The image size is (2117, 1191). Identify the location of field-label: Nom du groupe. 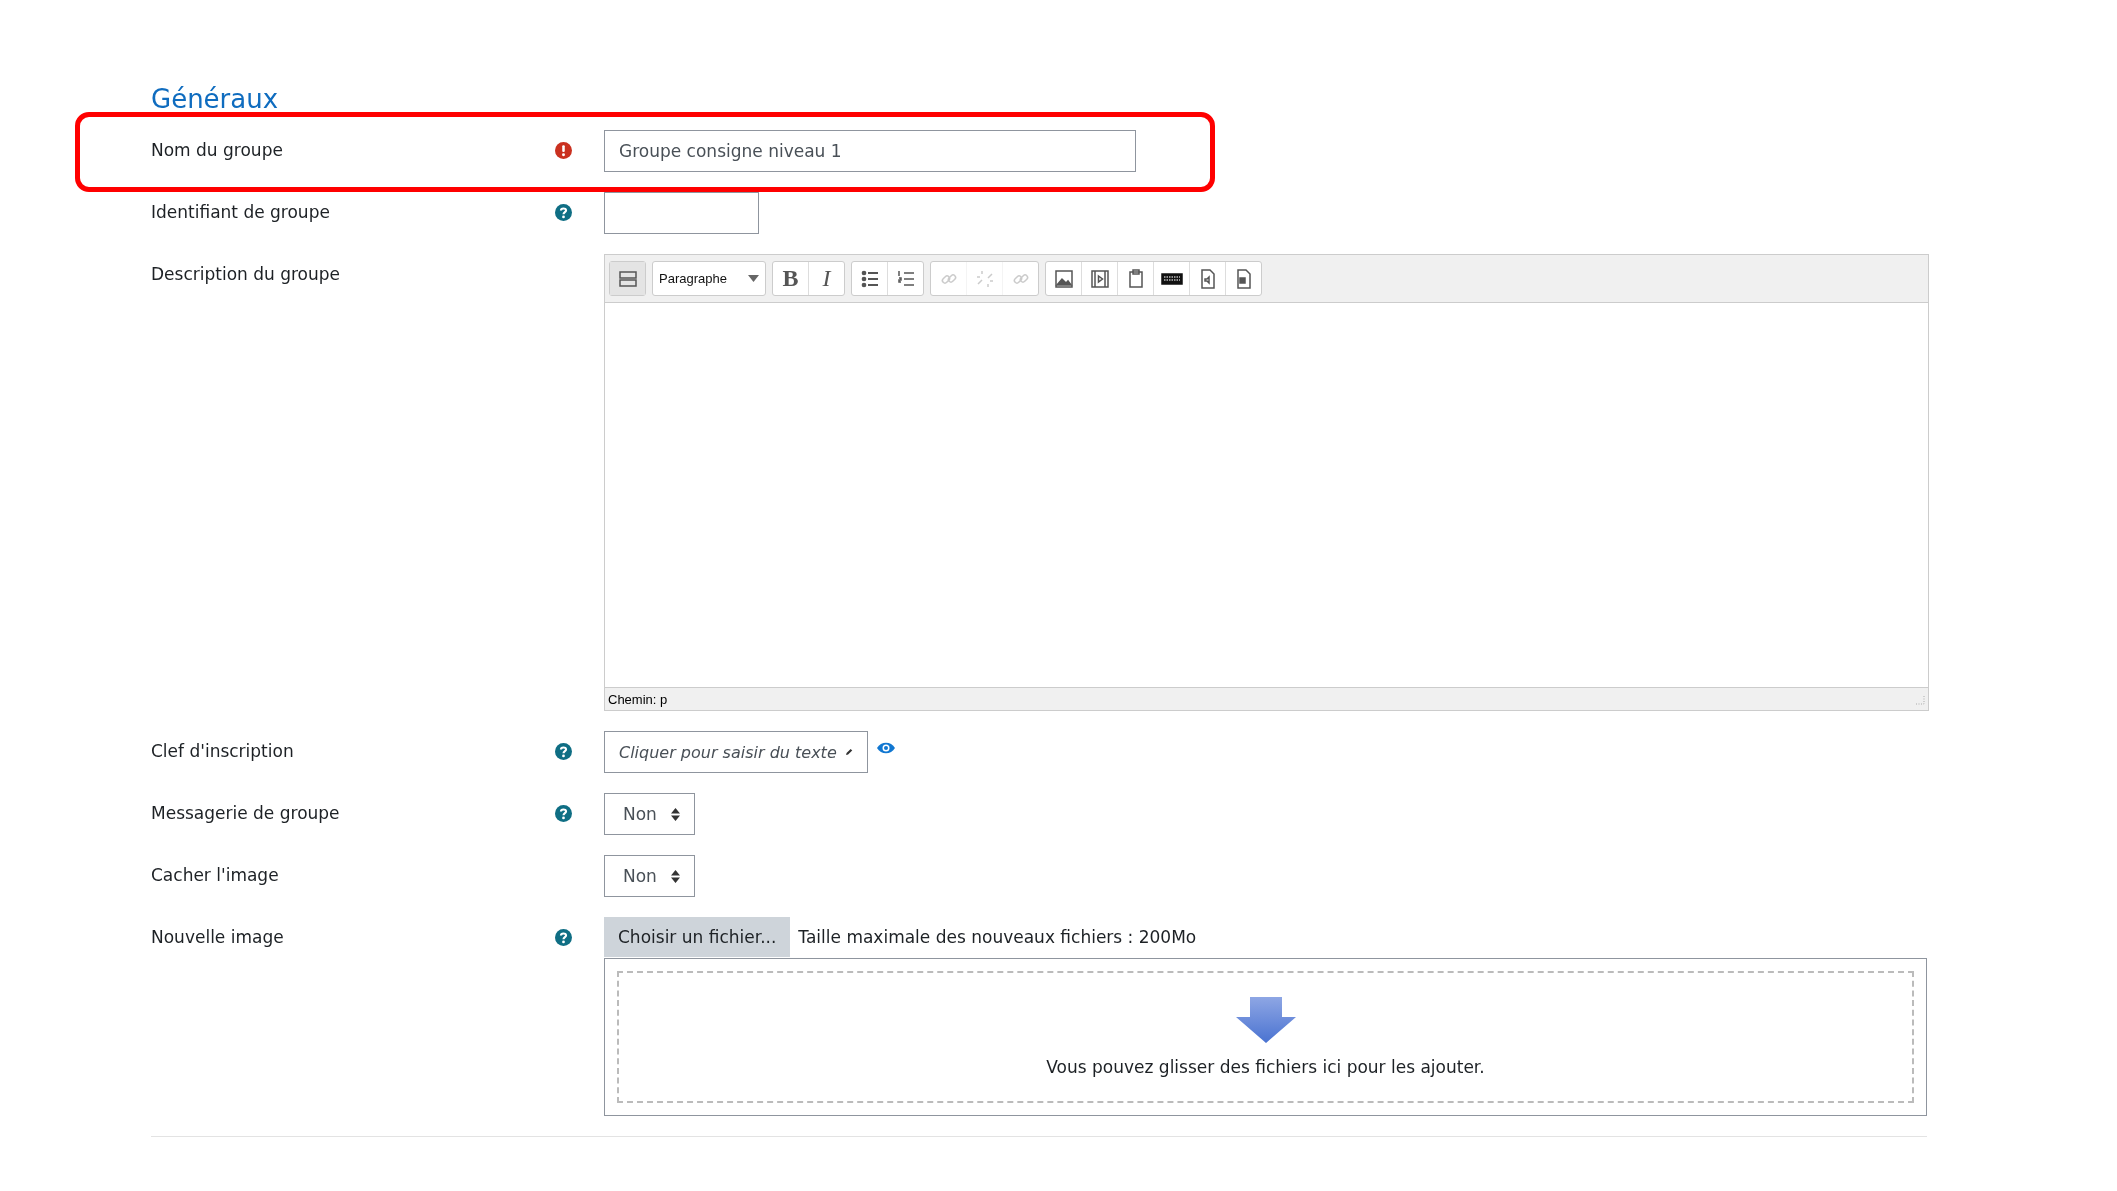
(217, 149).